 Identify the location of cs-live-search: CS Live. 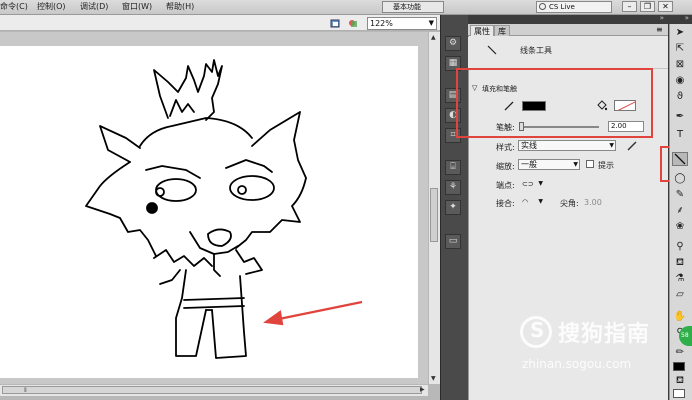
(574, 7).